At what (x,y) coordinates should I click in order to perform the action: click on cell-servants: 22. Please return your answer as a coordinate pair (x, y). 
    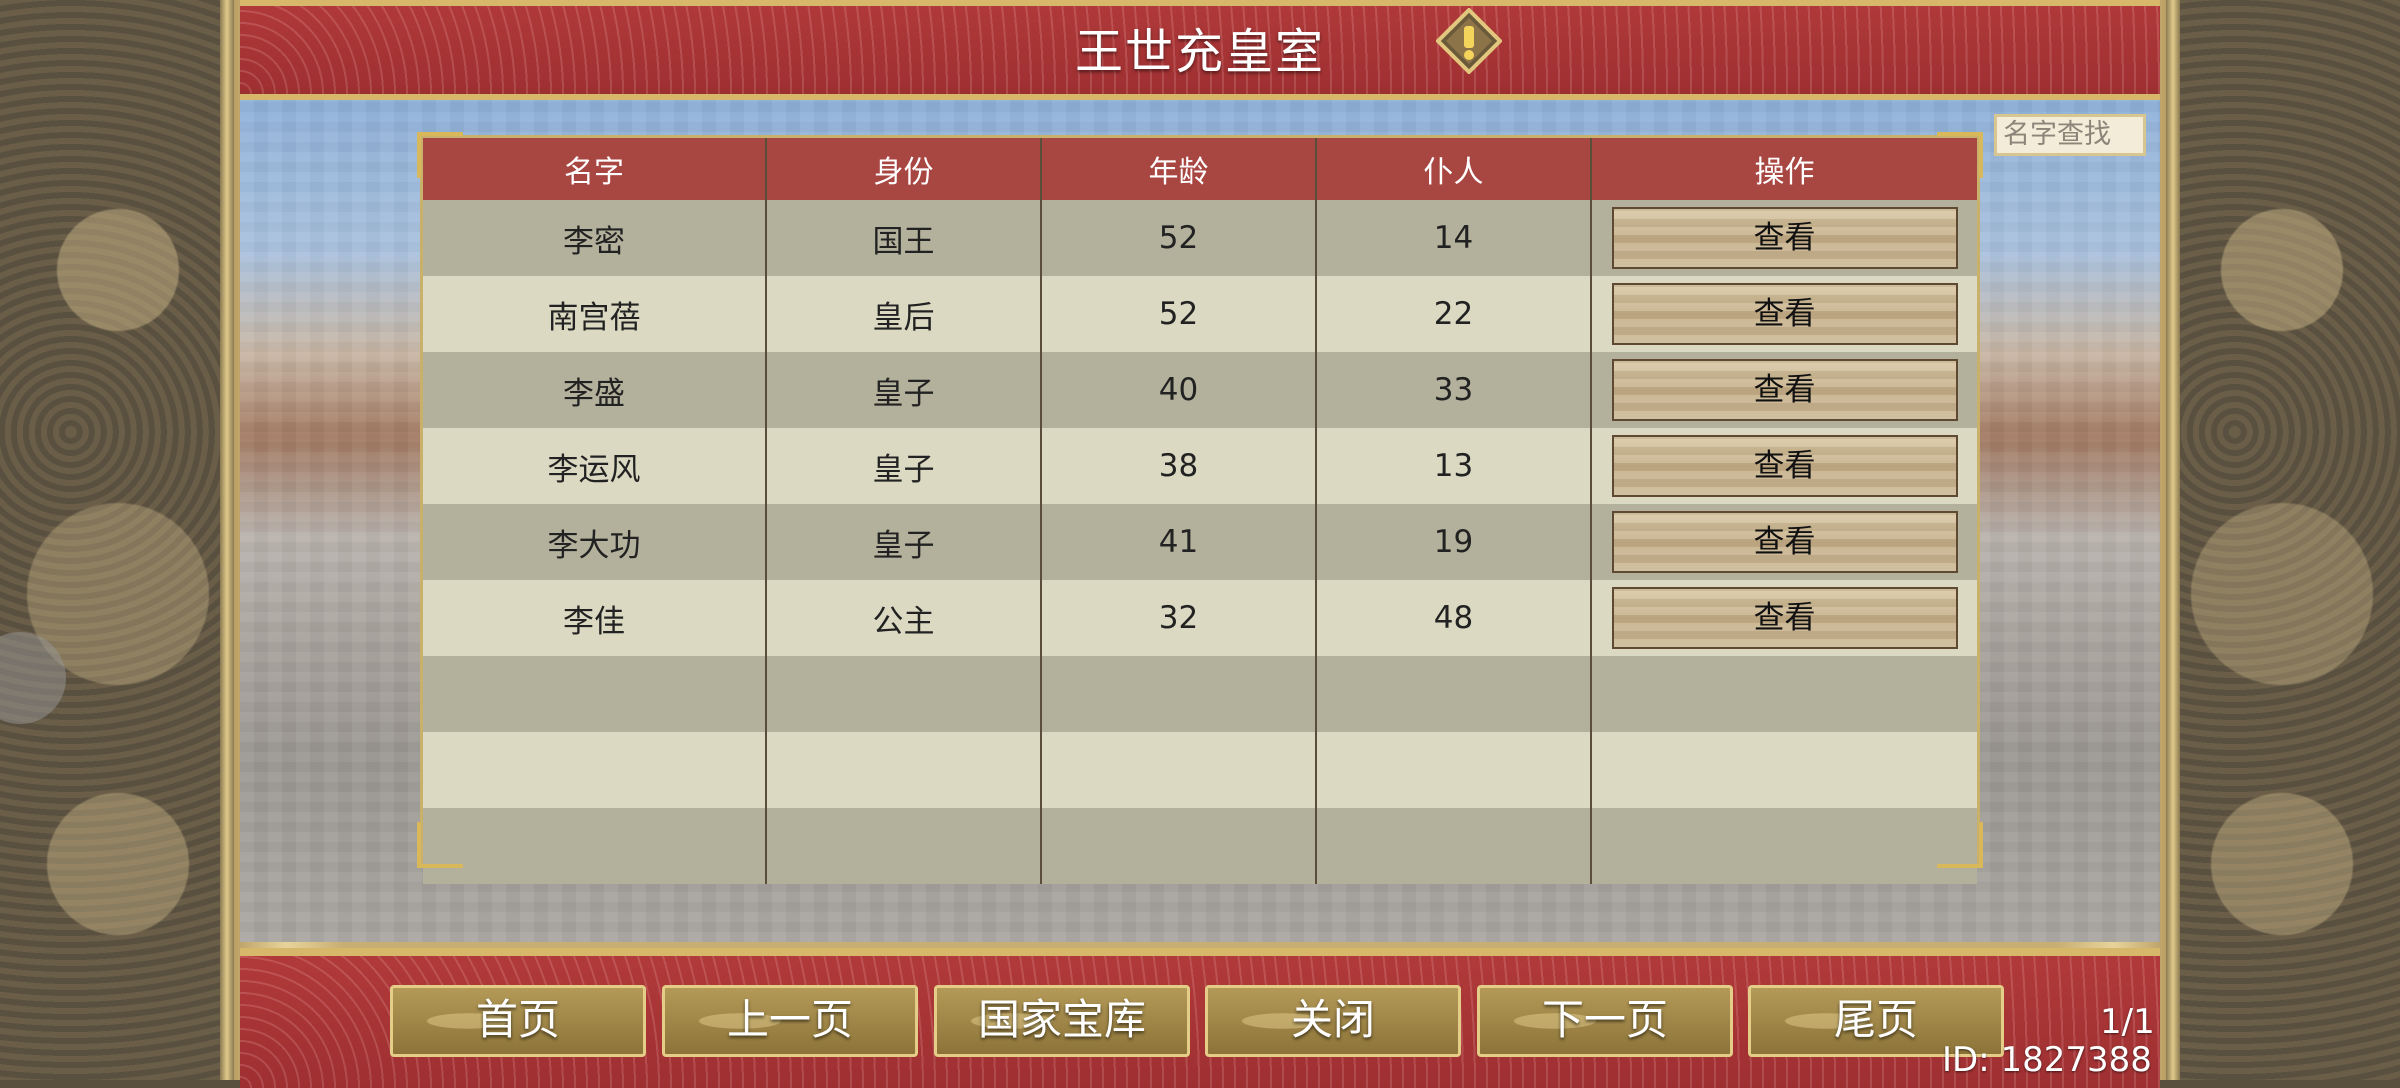
    Looking at the image, I should click on (1454, 314).